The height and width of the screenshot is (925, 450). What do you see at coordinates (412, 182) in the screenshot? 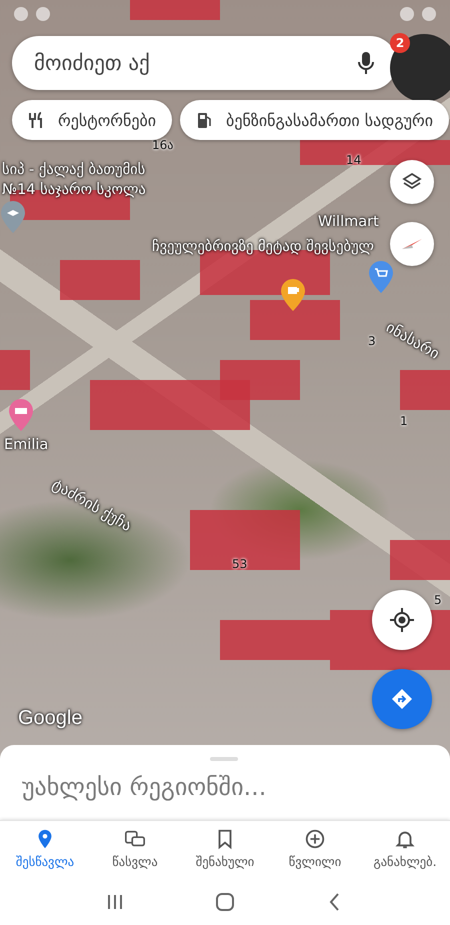
I see `layers-button` at bounding box center [412, 182].